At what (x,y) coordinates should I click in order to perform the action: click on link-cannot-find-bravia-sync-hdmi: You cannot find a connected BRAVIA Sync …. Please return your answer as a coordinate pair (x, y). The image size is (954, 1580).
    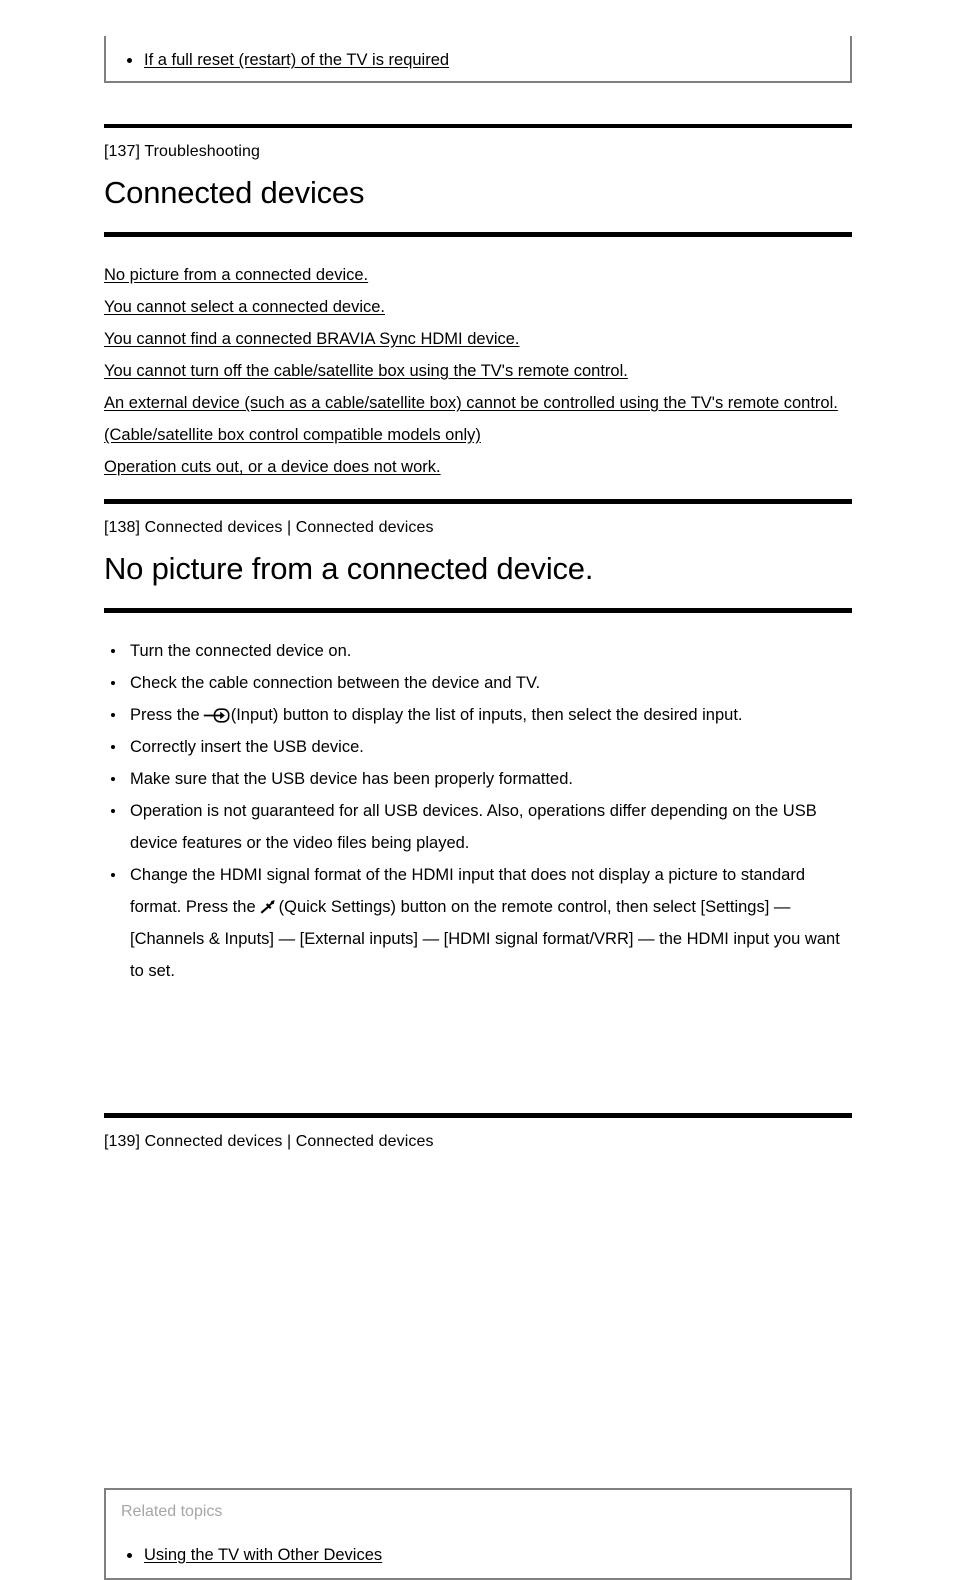
    Looking at the image, I should click on (312, 339).